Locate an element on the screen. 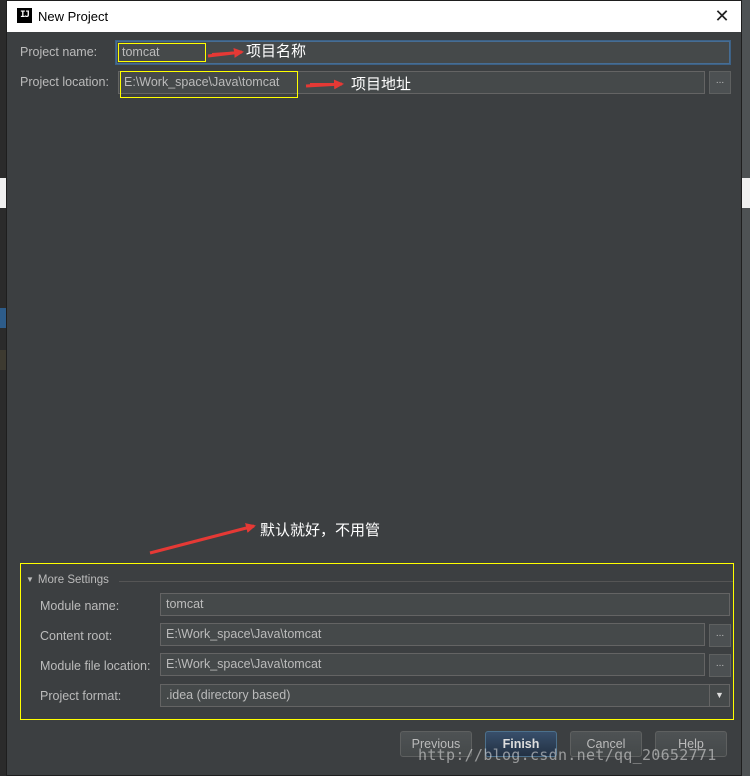 This screenshot has width=750, height=776. content-root-input: E:\Work_space\Java\tomcat is located at coordinates (432, 634).